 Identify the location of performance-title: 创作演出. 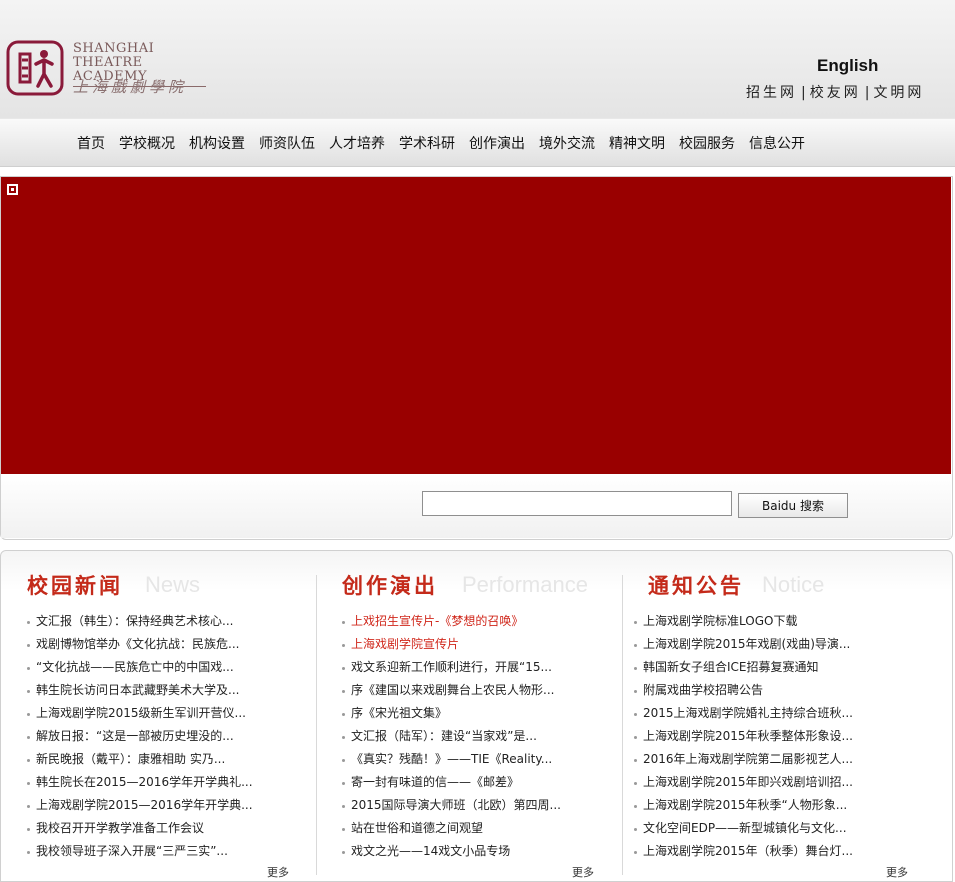
(390, 586).